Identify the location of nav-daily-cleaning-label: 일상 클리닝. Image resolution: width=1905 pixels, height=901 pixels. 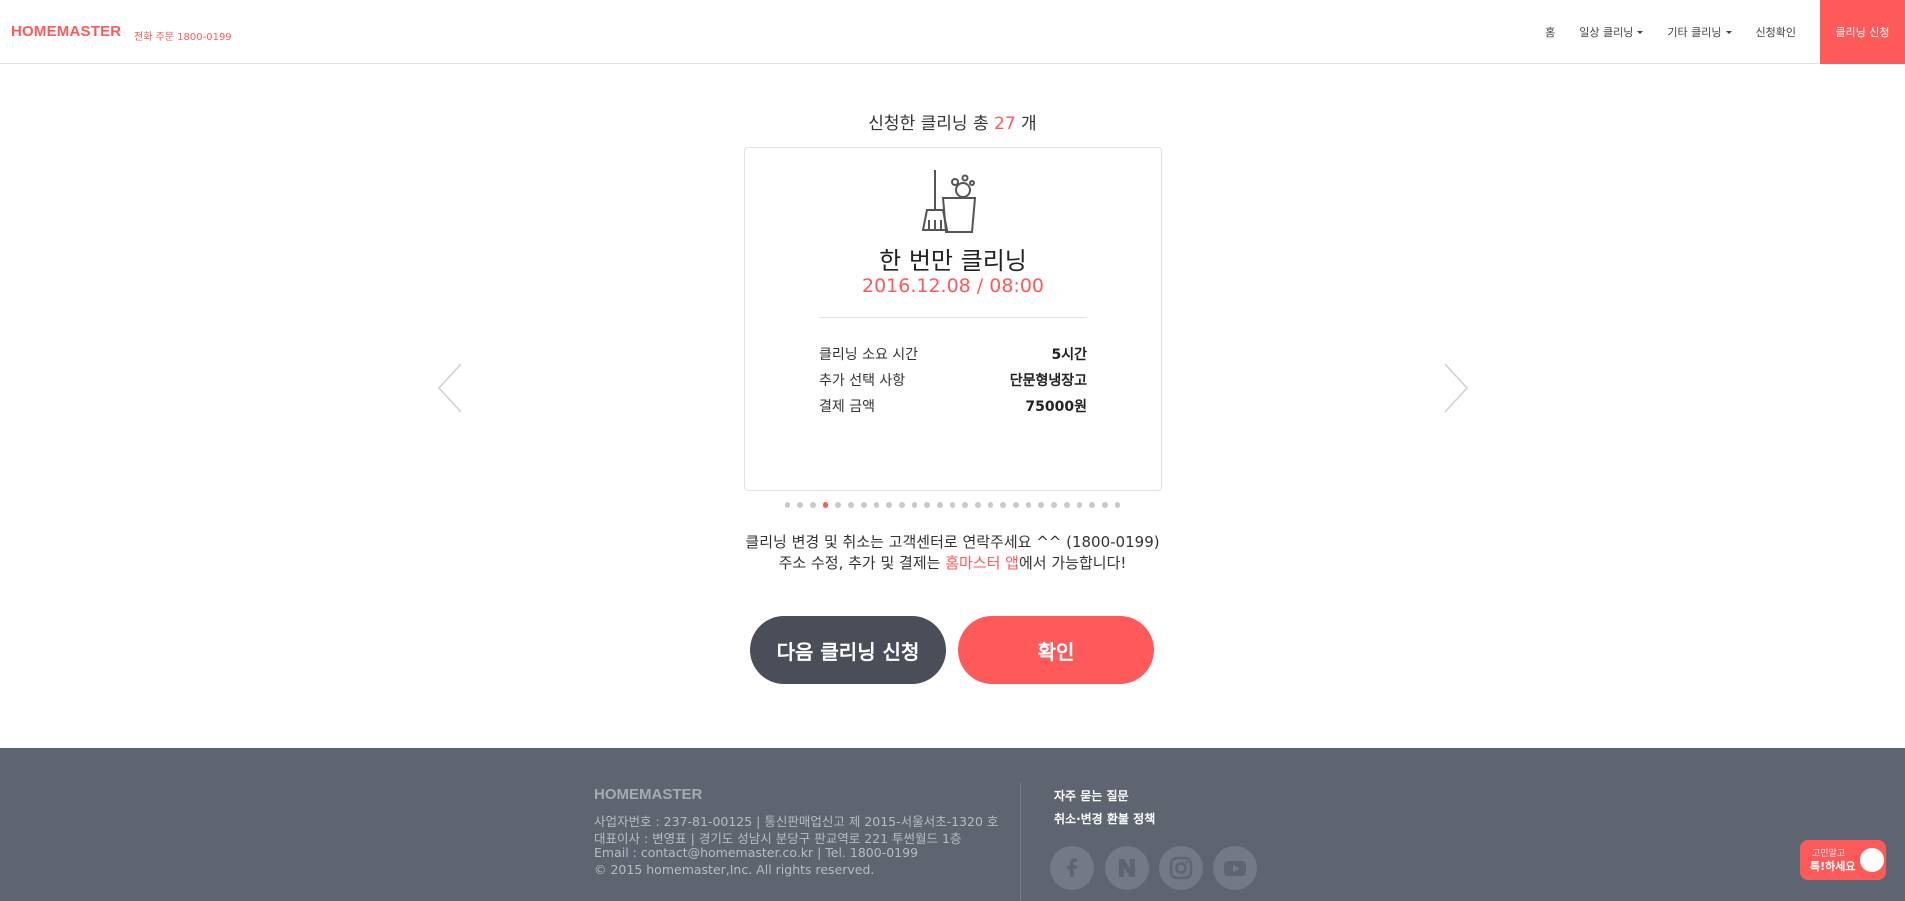
(1606, 32).